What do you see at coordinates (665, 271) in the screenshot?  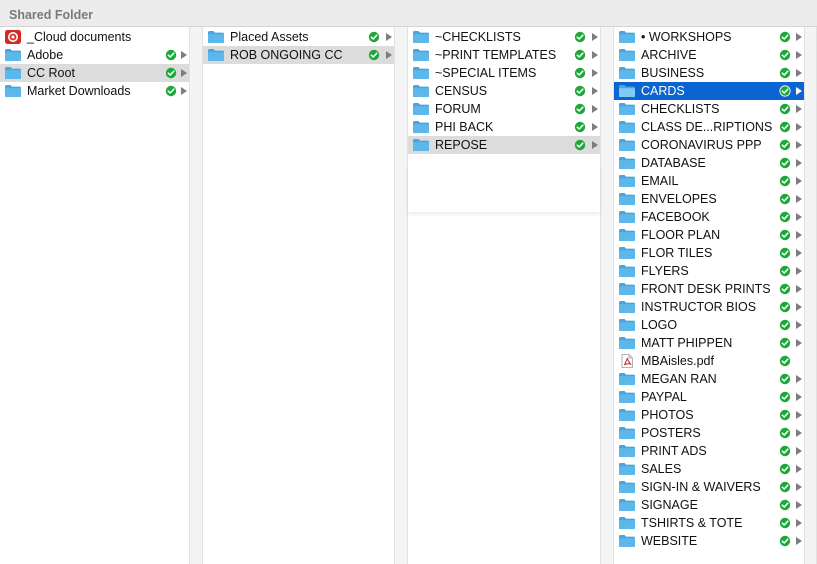 I see `item-label: FLYERS` at bounding box center [665, 271].